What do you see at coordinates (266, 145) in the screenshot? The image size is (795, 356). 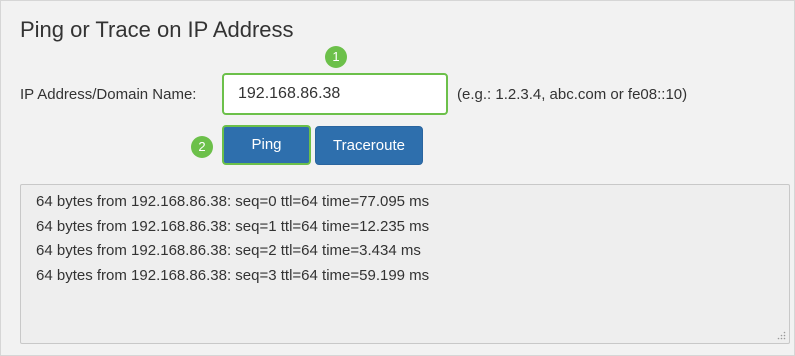 I see `ping-button: Ping` at bounding box center [266, 145].